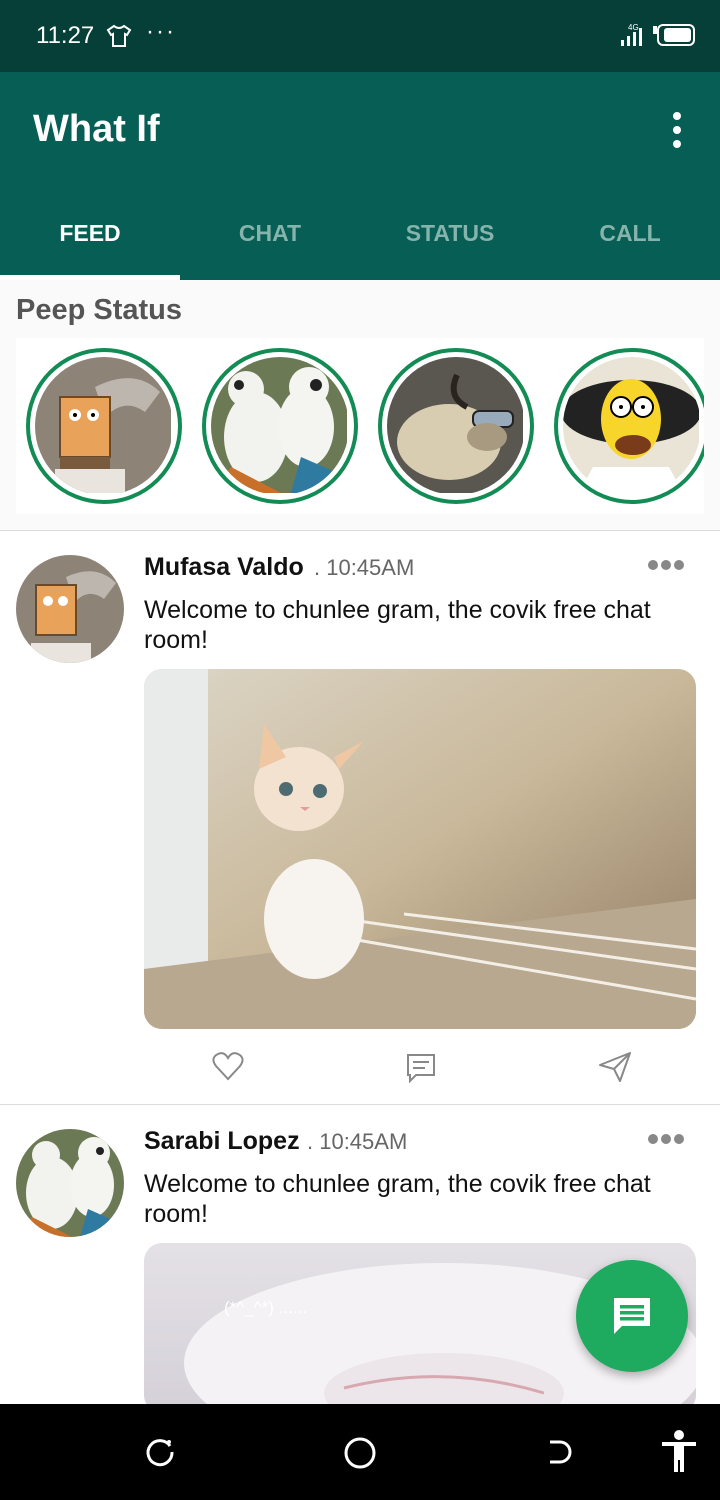  I want to click on status-spongebob, so click(104, 426).